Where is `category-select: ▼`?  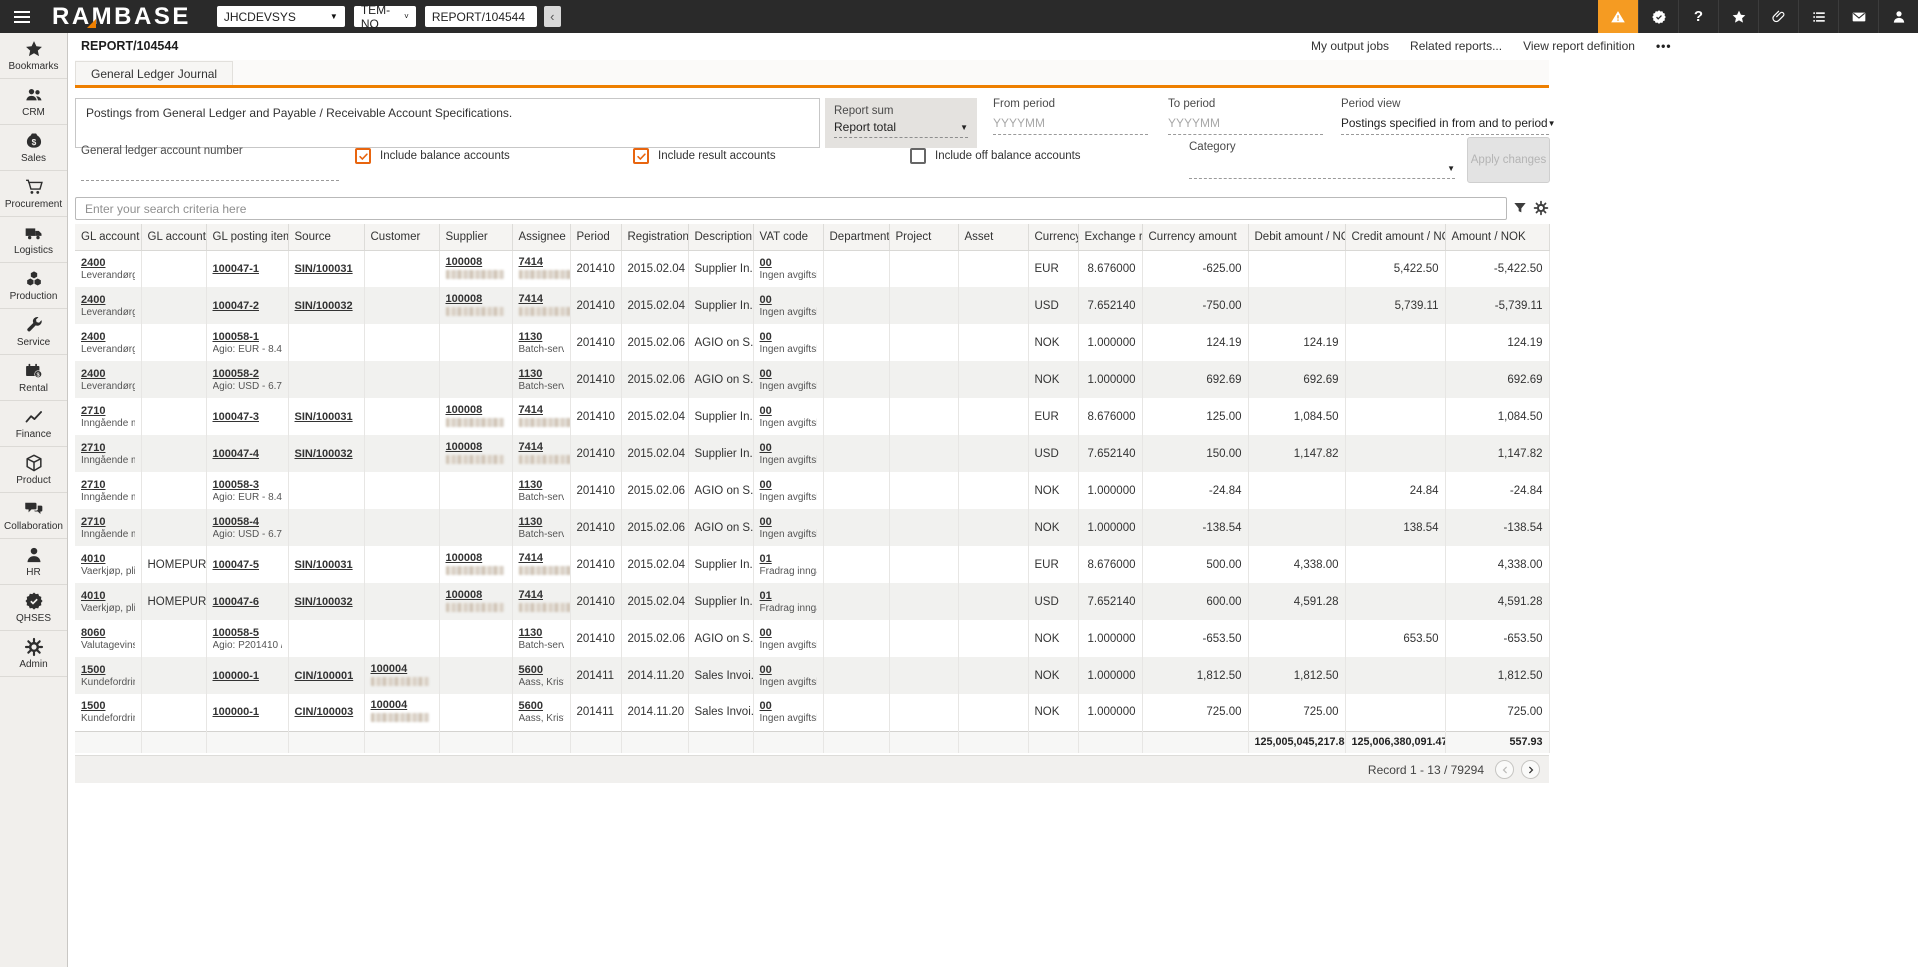 category-select: ▼ is located at coordinates (1322, 170).